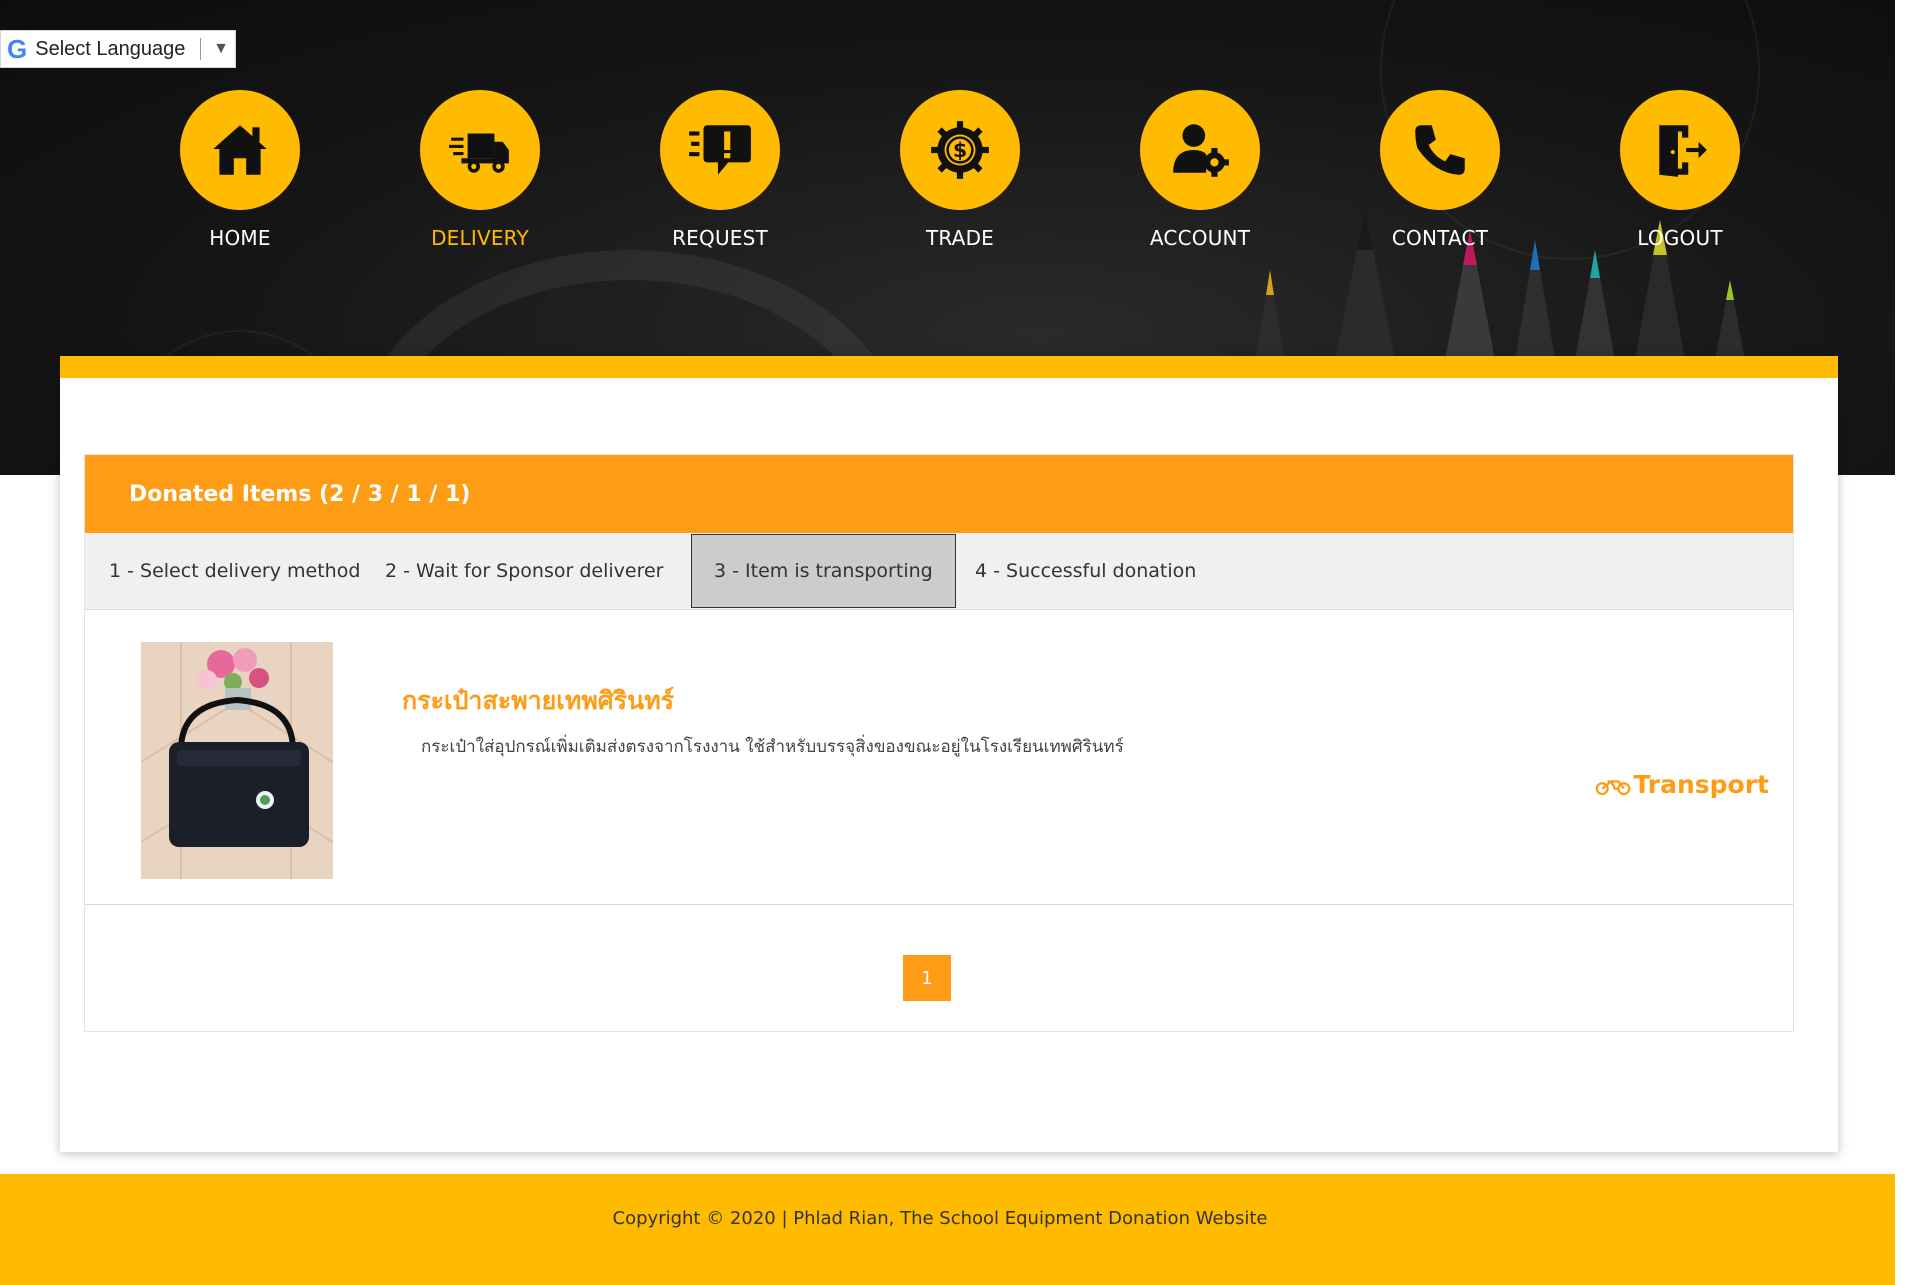 The image size is (1920, 1285). I want to click on dropdown-arrow-icon: ▼, so click(221, 49).